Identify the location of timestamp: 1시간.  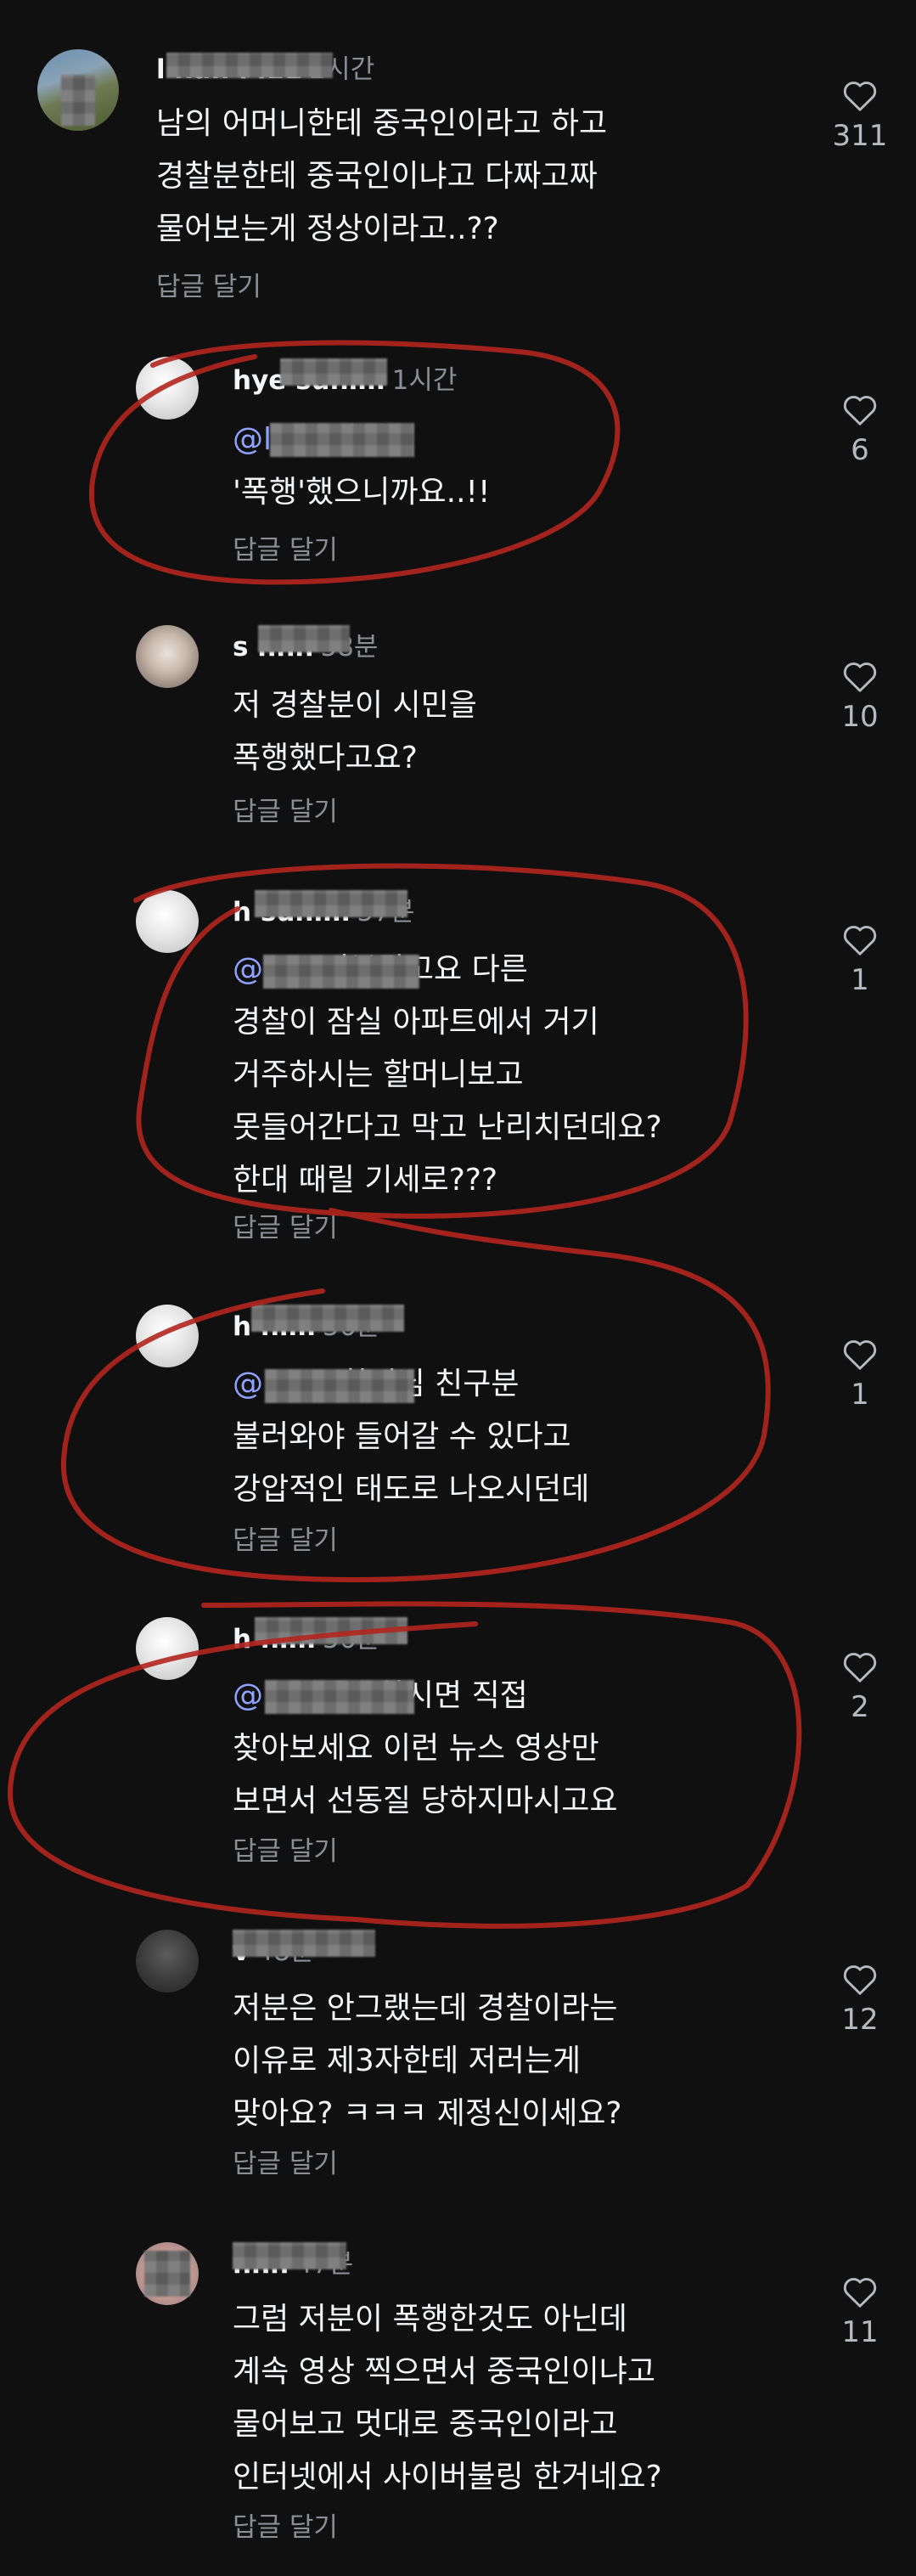
(425, 380).